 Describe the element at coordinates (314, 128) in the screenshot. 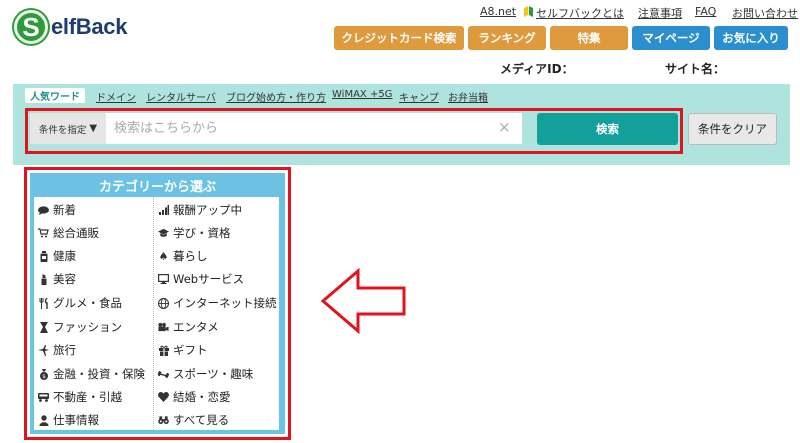

I see `search-input` at that location.